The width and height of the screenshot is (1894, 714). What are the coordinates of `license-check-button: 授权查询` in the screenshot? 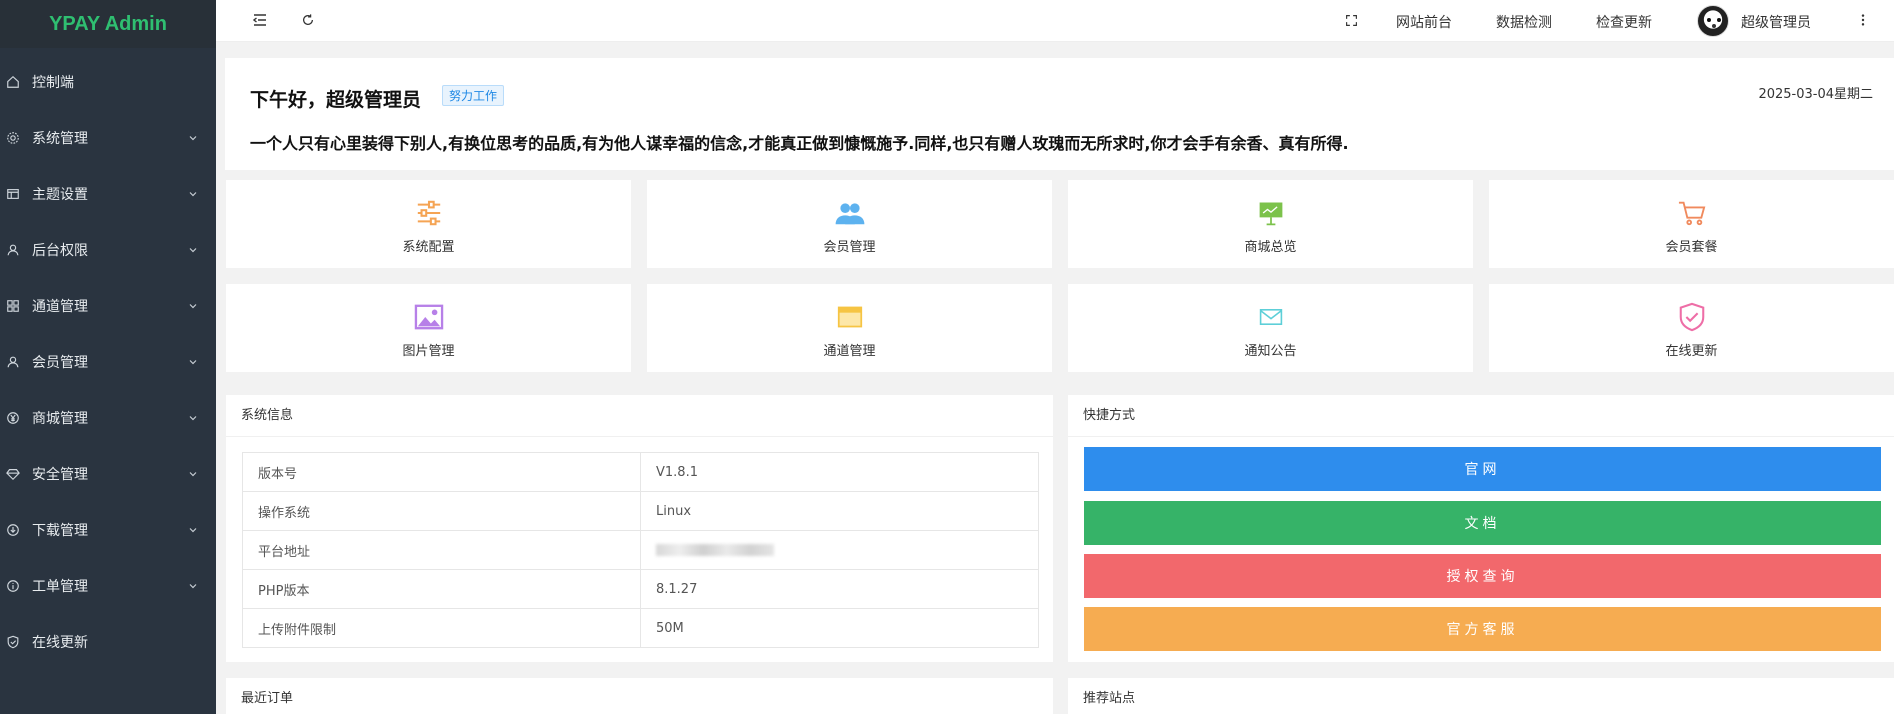 It's located at (1482, 576).